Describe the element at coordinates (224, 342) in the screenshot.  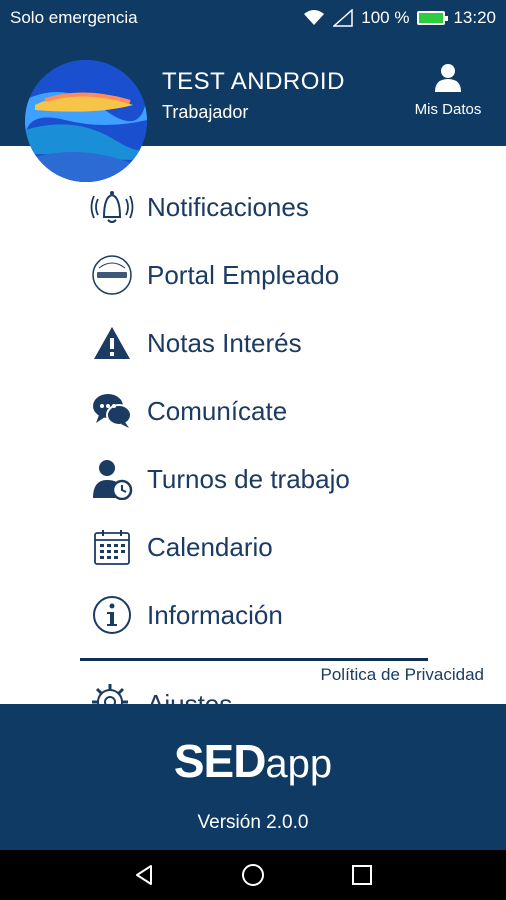
I see `menu-item-label: Notas Interés` at that location.